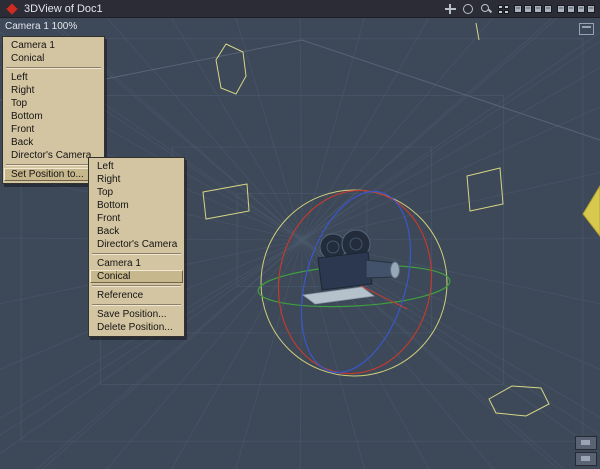  I want to click on viewport-corner-button-bottom, so click(586, 459).